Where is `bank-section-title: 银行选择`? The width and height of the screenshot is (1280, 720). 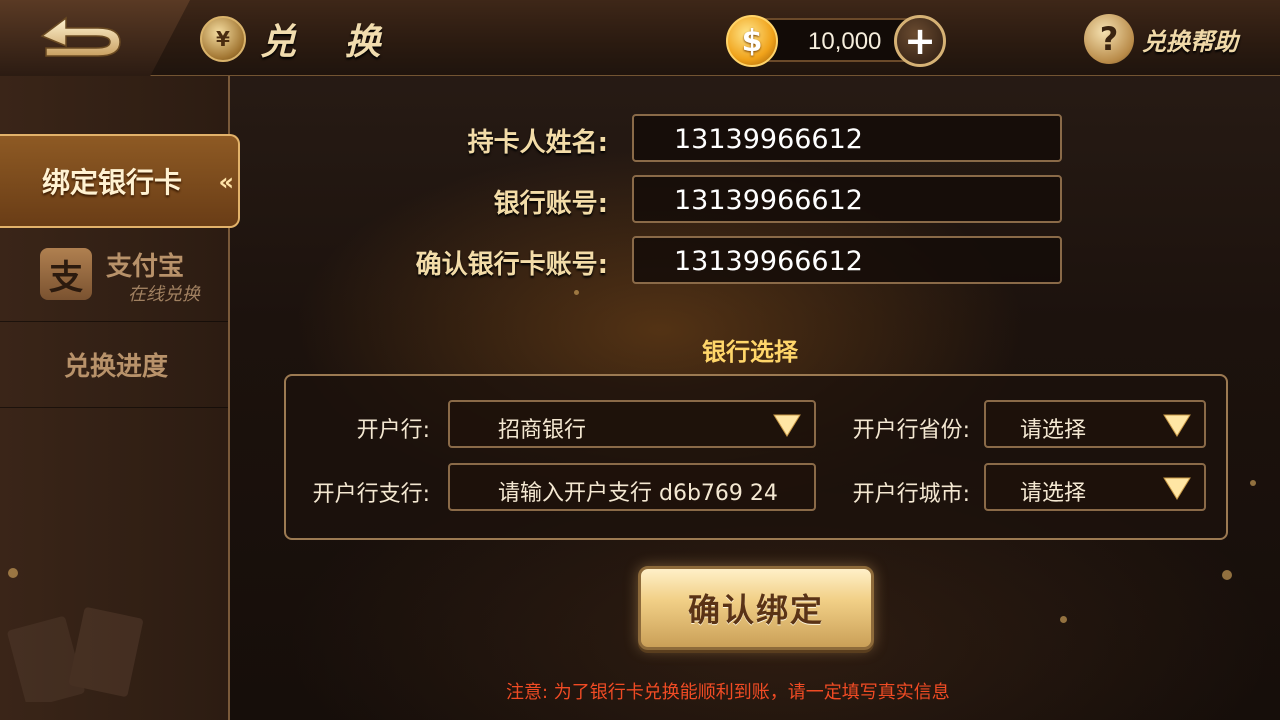 bank-section-title: 银行选择 is located at coordinates (750, 352).